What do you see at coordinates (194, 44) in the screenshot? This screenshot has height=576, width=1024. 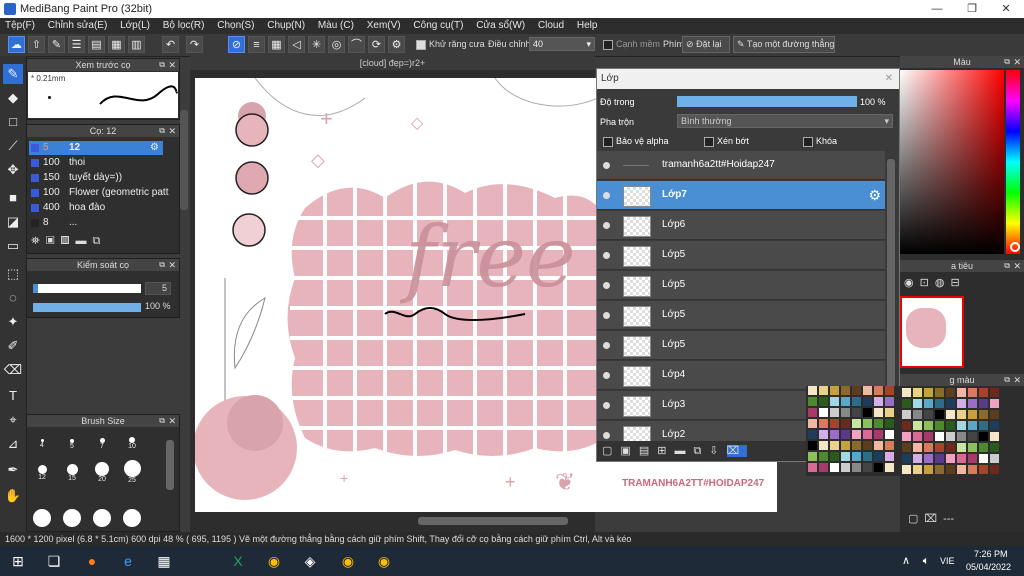 I see `redo-icon: ↷` at bounding box center [194, 44].